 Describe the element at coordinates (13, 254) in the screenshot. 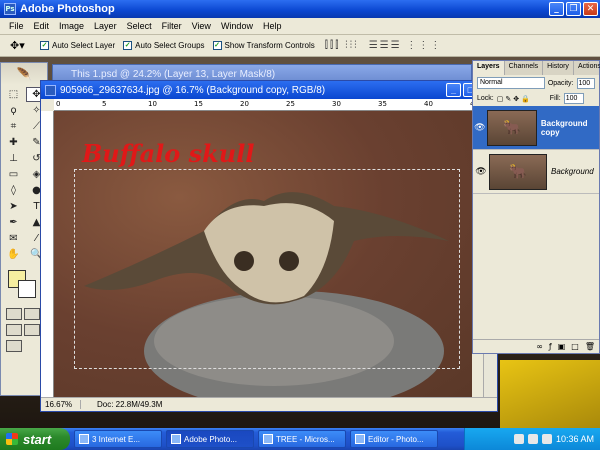

I see `hand-tool-icon: ✋` at that location.